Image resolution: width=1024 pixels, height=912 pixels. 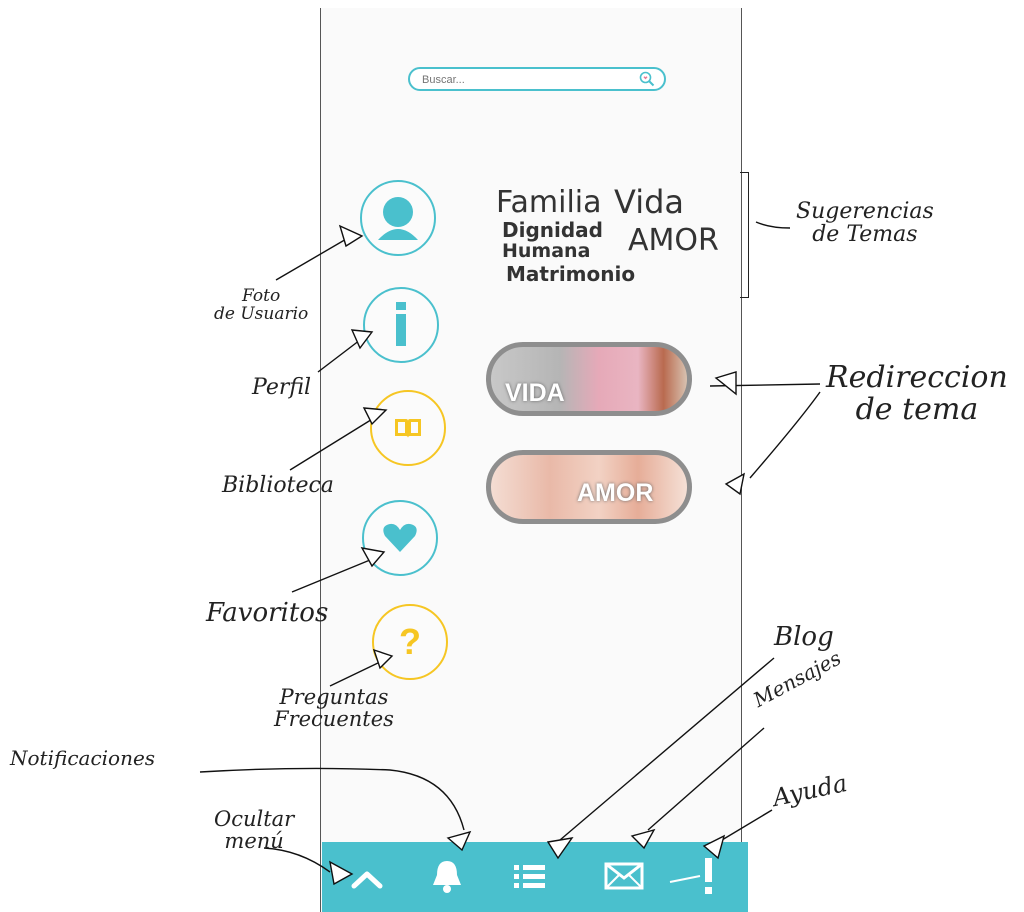 I want to click on annotation-faq: Preguntas Frecuentes, so click(x=334, y=708).